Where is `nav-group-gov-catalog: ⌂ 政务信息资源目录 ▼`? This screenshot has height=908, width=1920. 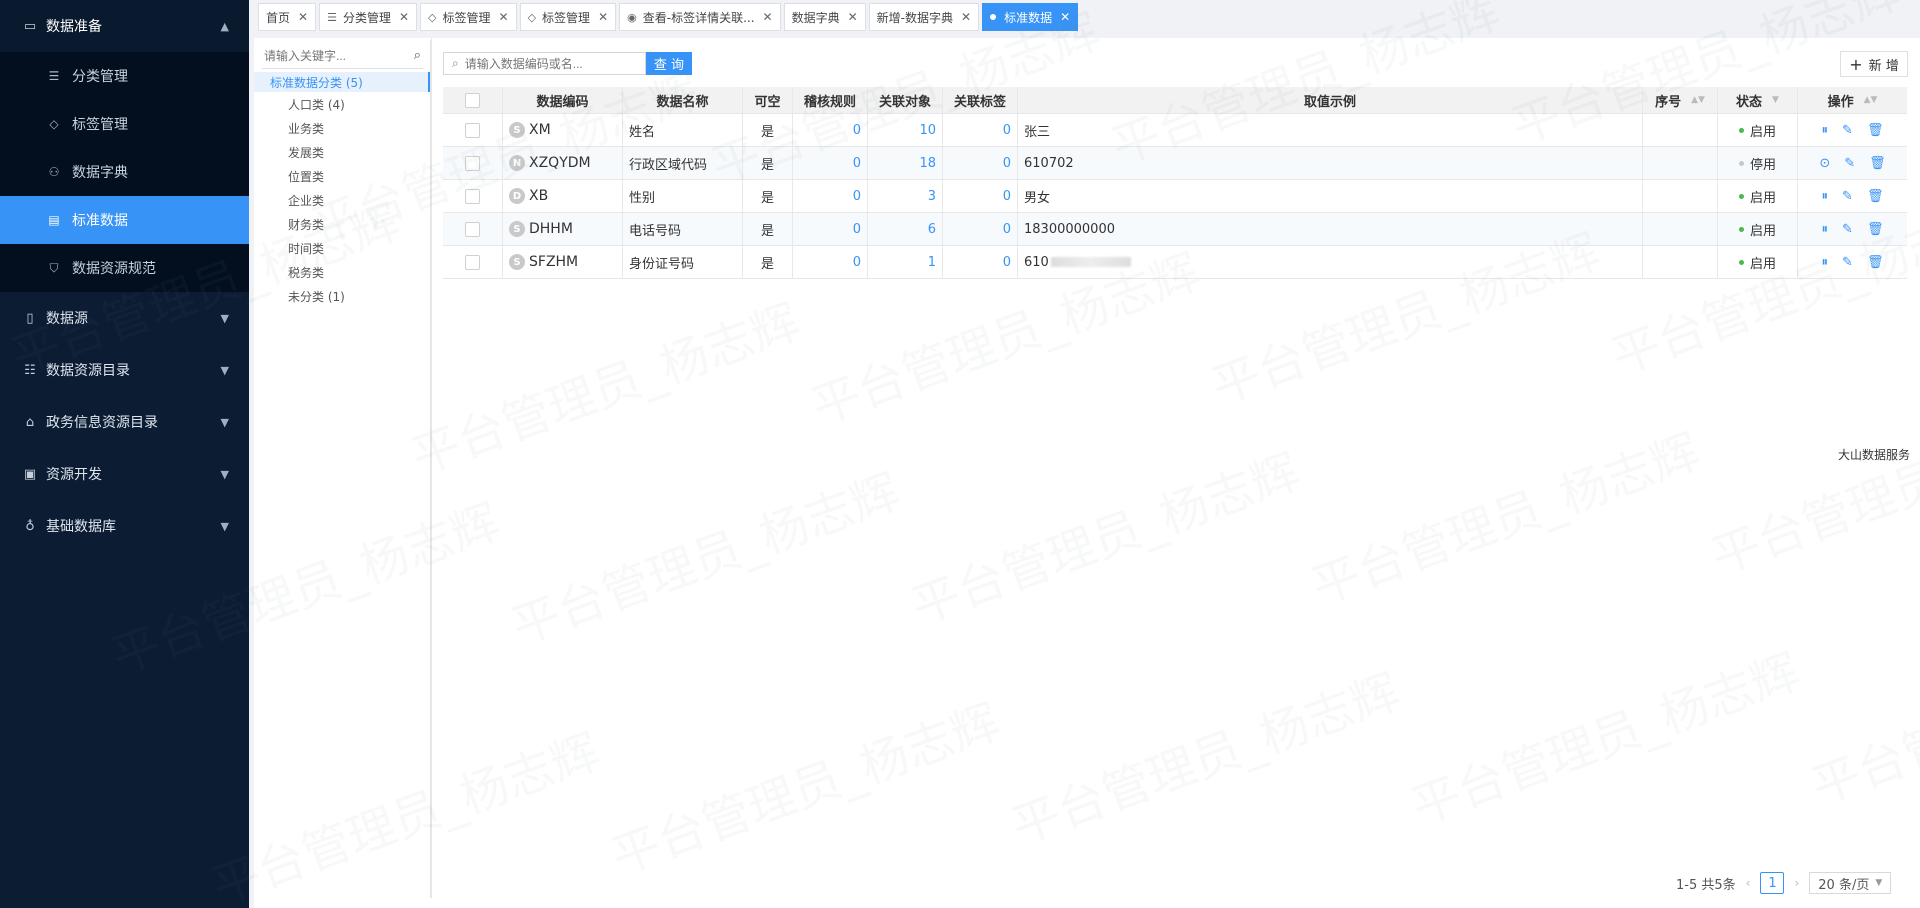
nav-group-gov-catalog: ⌂ 政务信息资源目录 ▼ is located at coordinates (124, 422).